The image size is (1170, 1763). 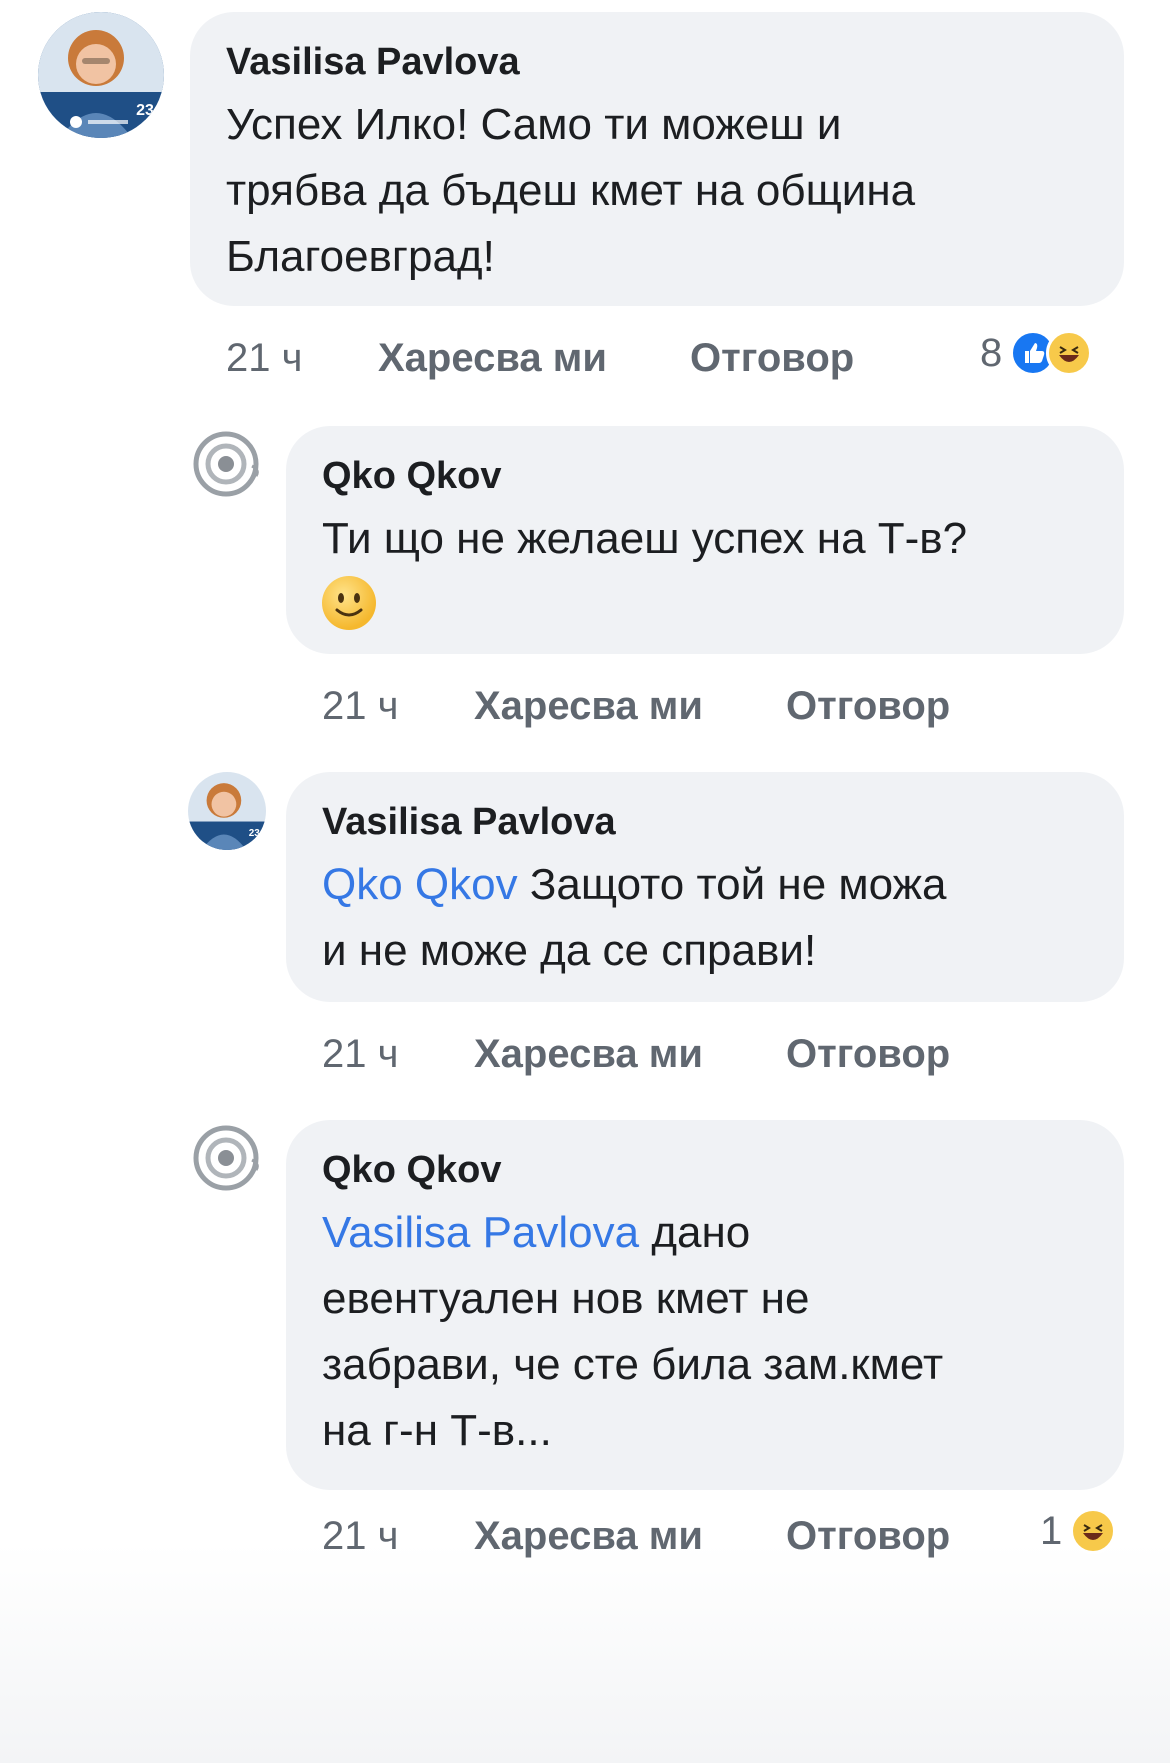 I want to click on comment-text-line: Благоевград!, so click(x=360, y=256).